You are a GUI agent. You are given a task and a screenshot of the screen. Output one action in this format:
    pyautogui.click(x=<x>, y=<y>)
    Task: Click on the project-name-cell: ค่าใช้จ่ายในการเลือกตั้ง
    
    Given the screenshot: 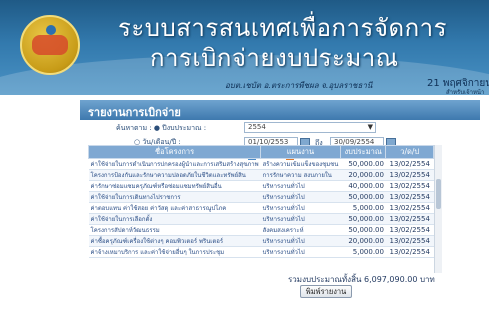 What is the action you would take?
    pyautogui.click(x=174, y=219)
    